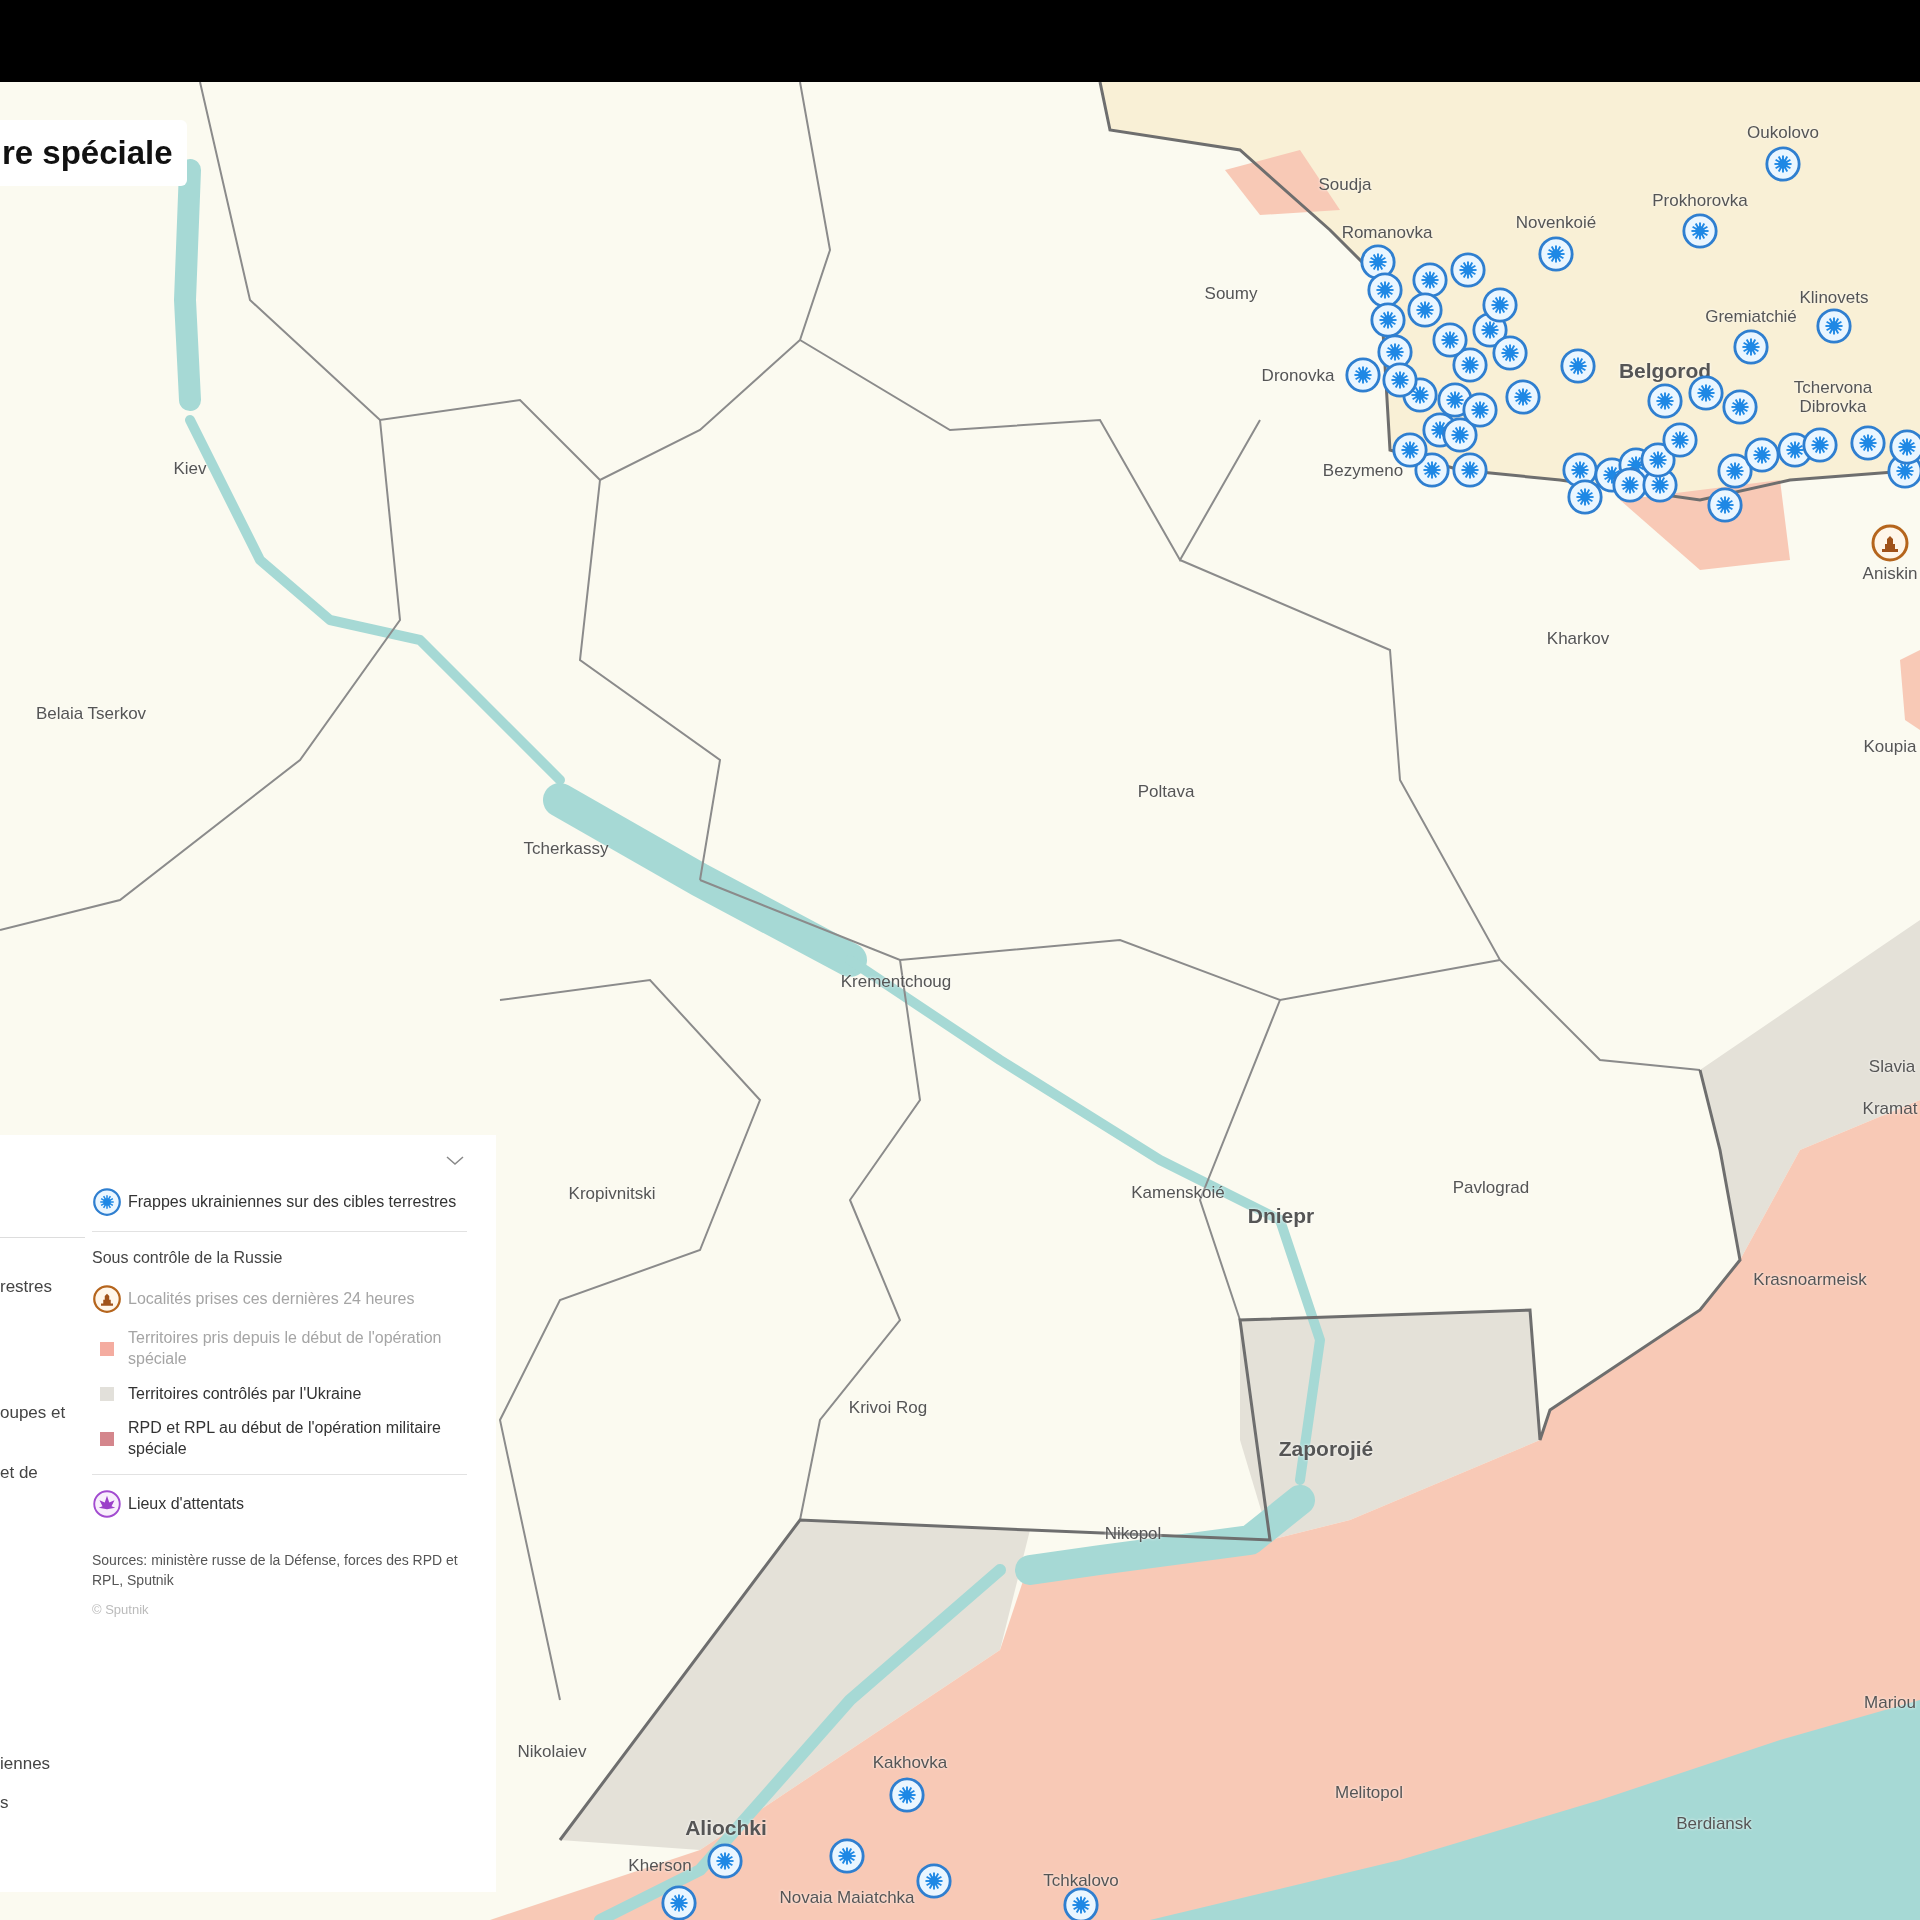 This screenshot has width=1920, height=1920. I want to click on legend-text-fragment: et de, so click(19, 1473).